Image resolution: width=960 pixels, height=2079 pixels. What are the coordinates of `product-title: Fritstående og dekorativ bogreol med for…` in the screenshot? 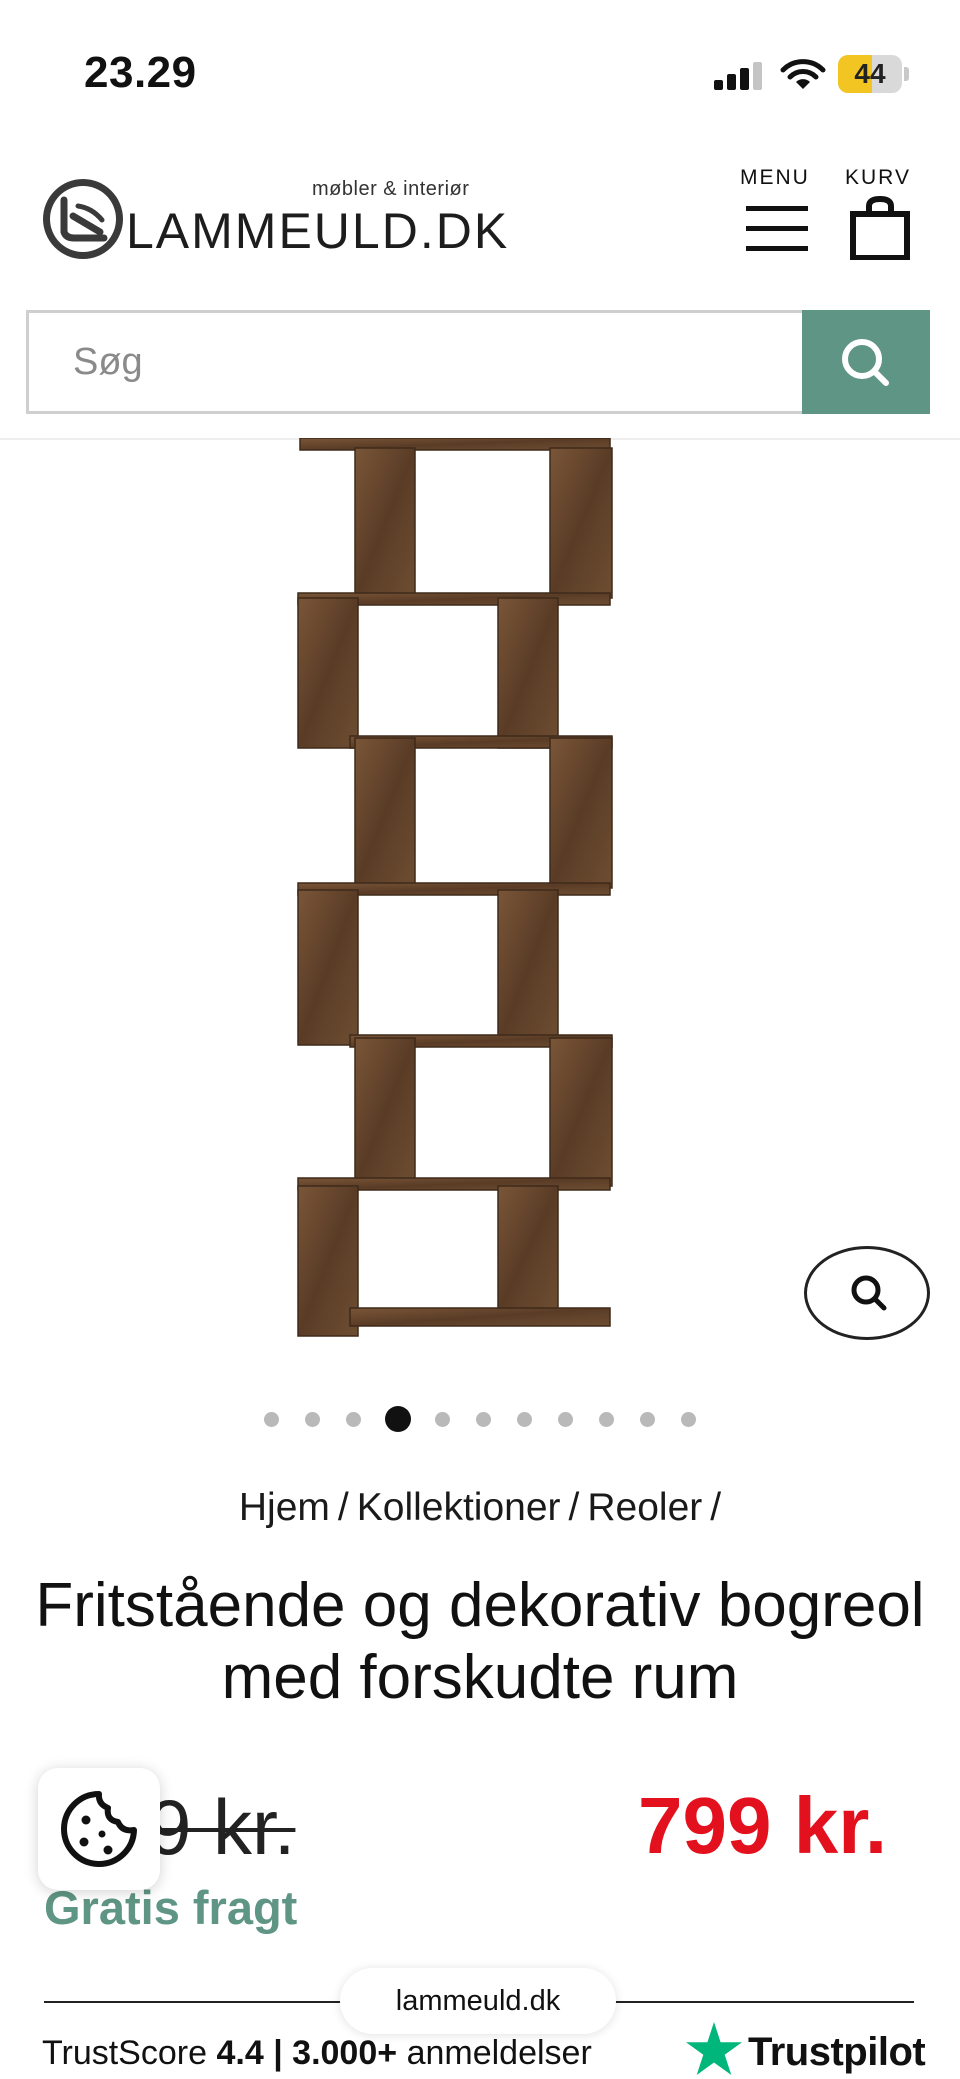 It's located at (480, 1641).